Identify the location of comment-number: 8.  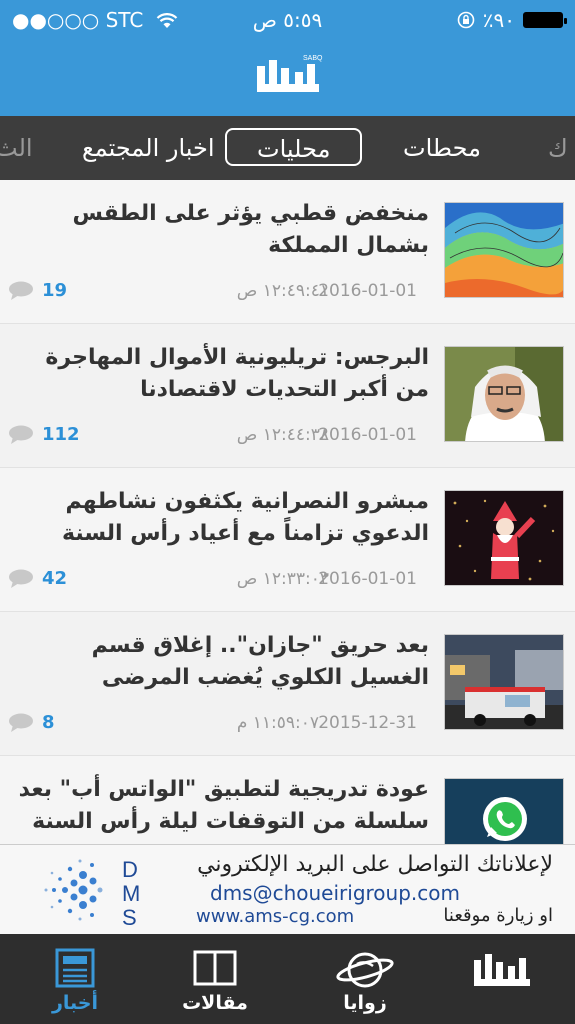
(48, 722).